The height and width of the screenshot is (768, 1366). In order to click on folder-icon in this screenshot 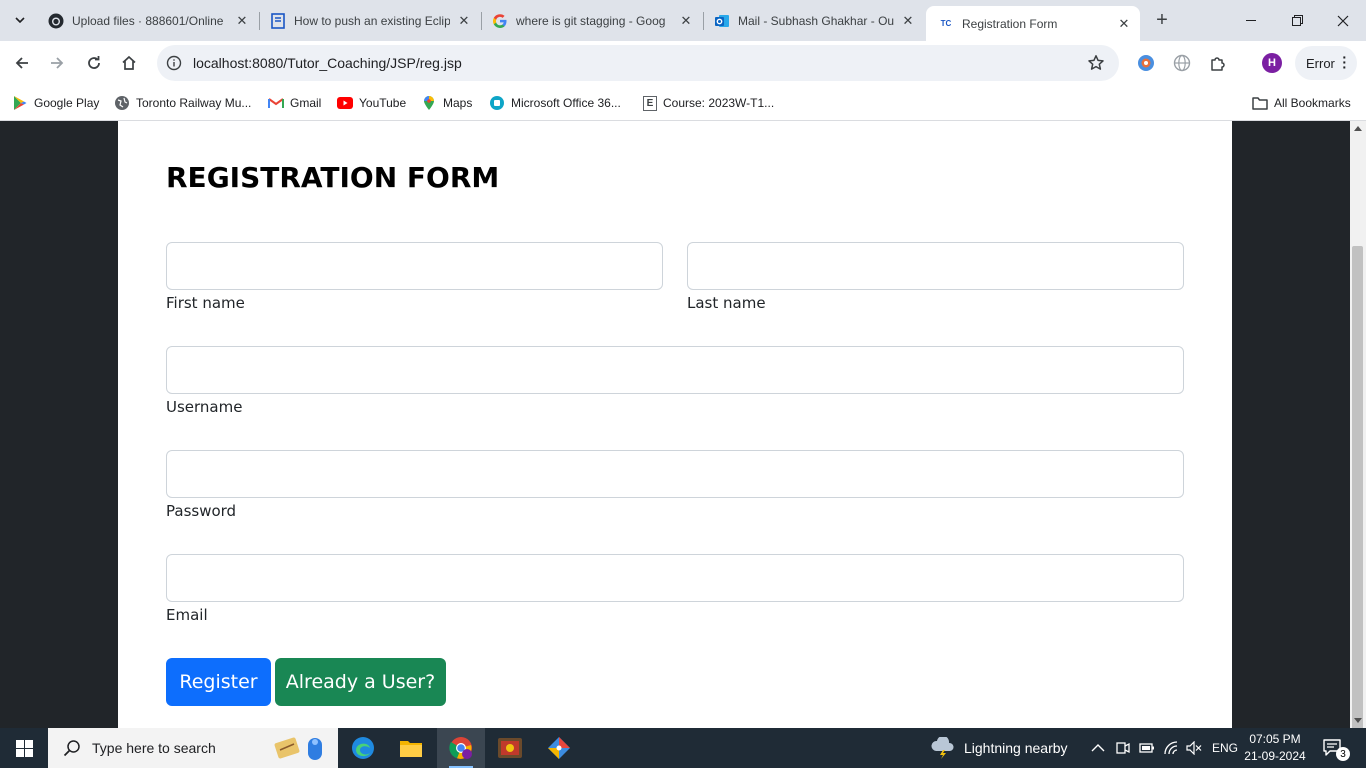, I will do `click(1260, 103)`.